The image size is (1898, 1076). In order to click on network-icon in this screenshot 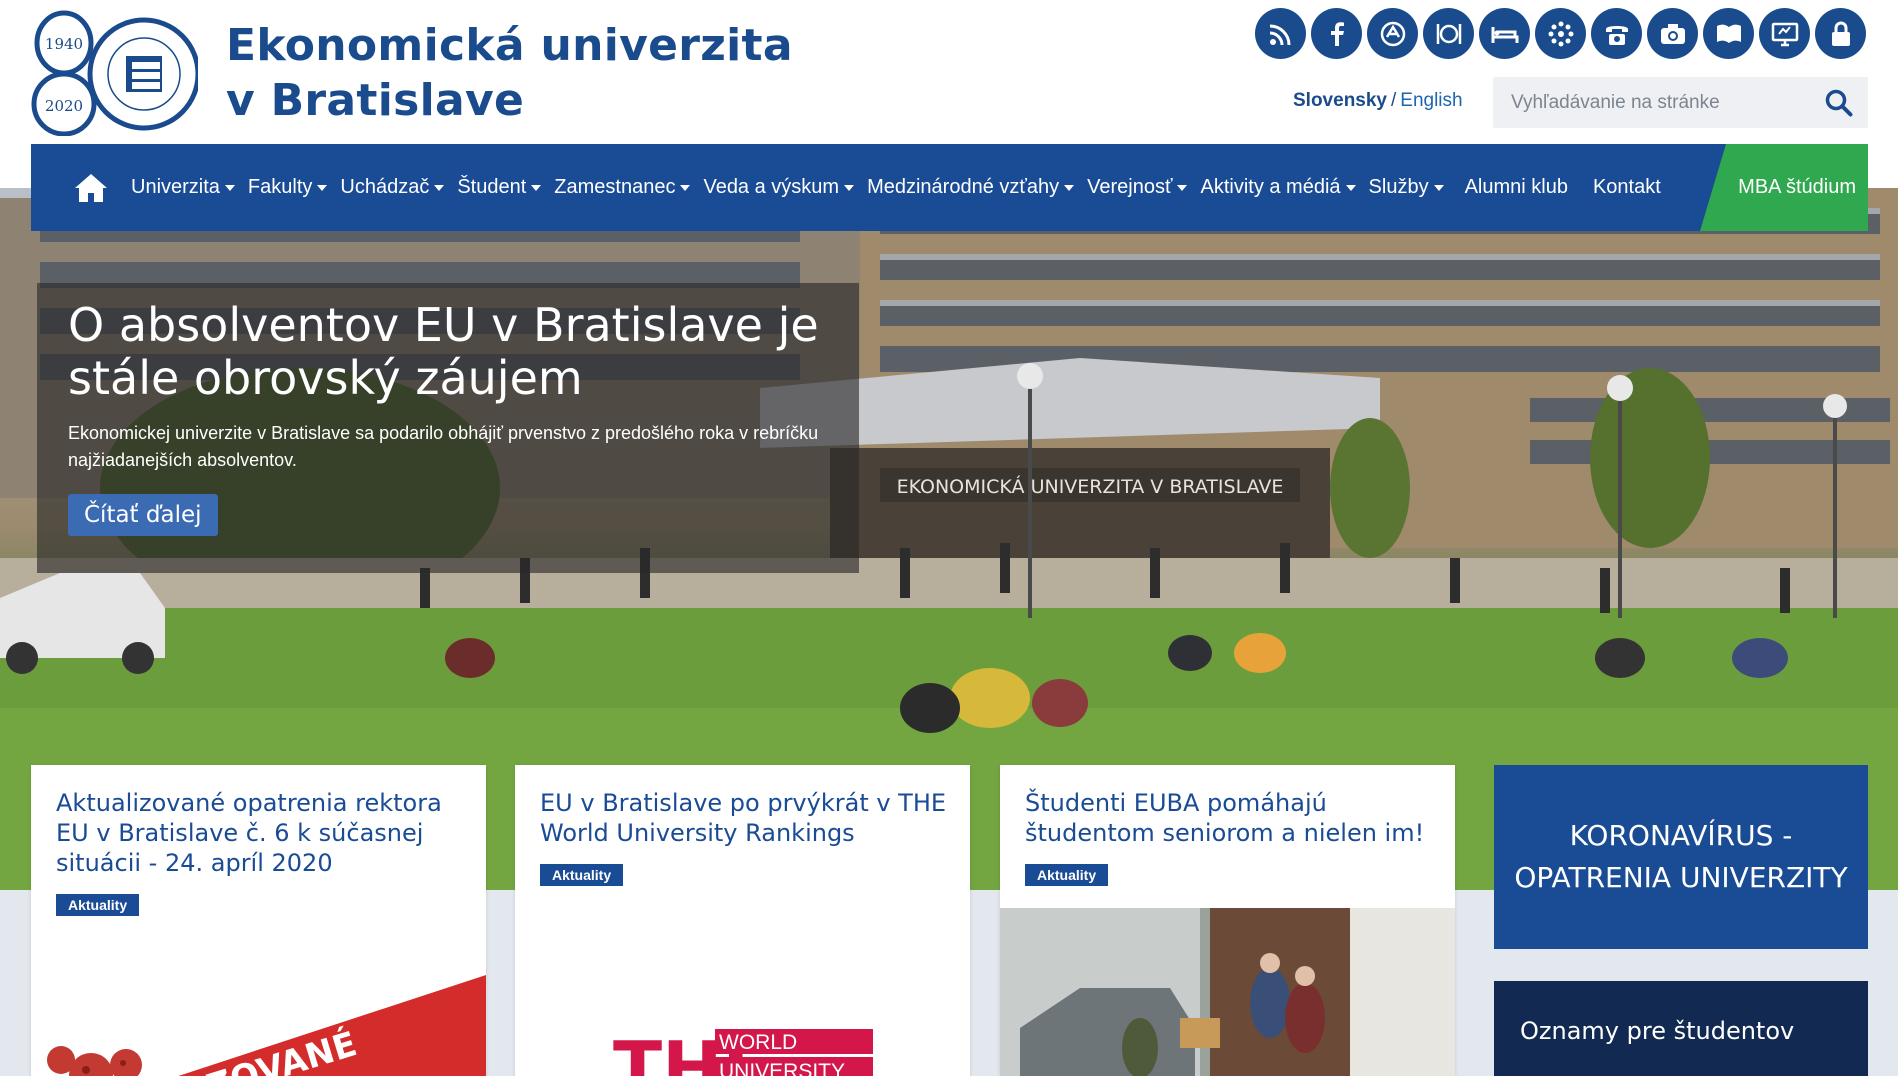, I will do `click(1560, 33)`.